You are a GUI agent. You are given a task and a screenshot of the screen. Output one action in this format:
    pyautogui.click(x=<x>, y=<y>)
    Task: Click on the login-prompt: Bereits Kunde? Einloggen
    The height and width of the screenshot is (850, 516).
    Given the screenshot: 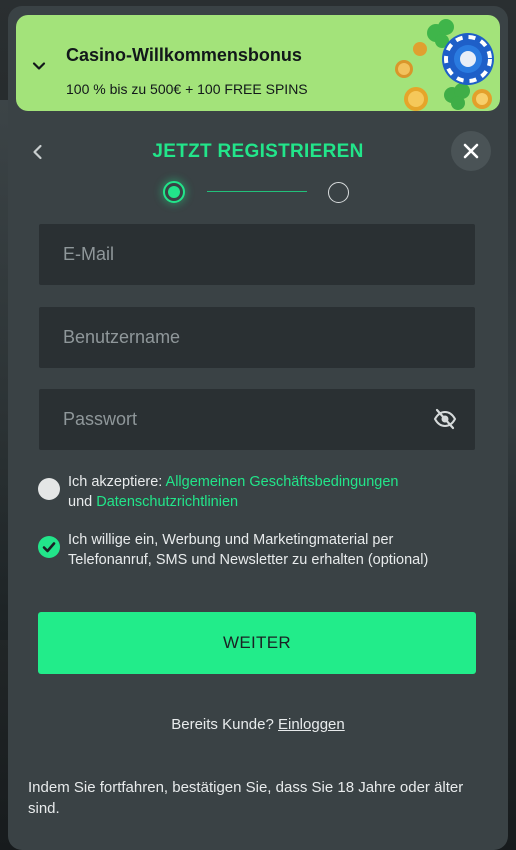 What is the action you would take?
    pyautogui.click(x=258, y=724)
    